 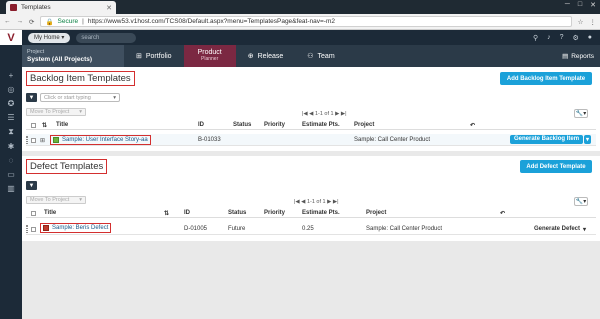 What do you see at coordinates (575, 38) in the screenshot?
I see `settings-icon: ⚙` at bounding box center [575, 38].